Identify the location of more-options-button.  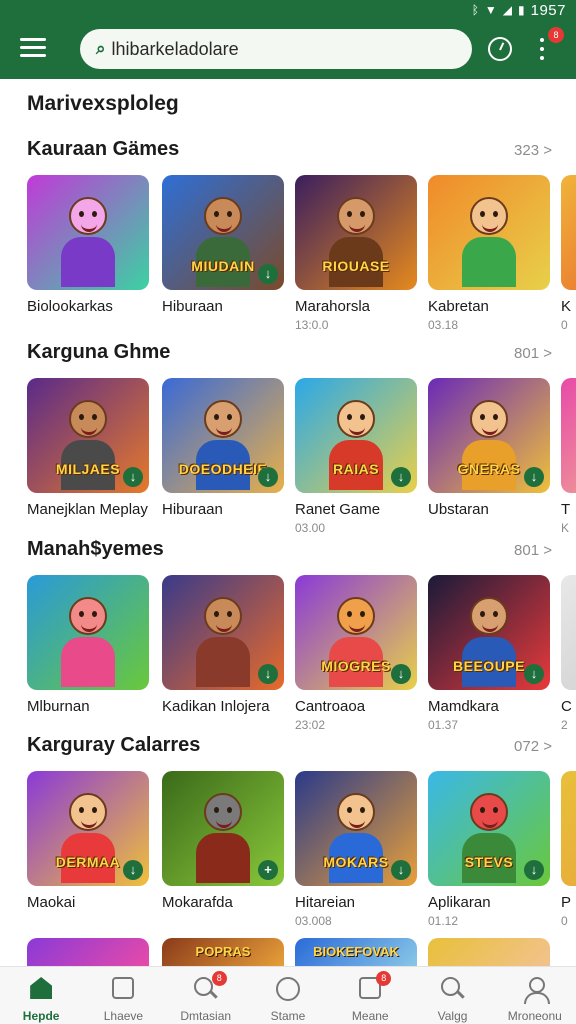
(542, 49).